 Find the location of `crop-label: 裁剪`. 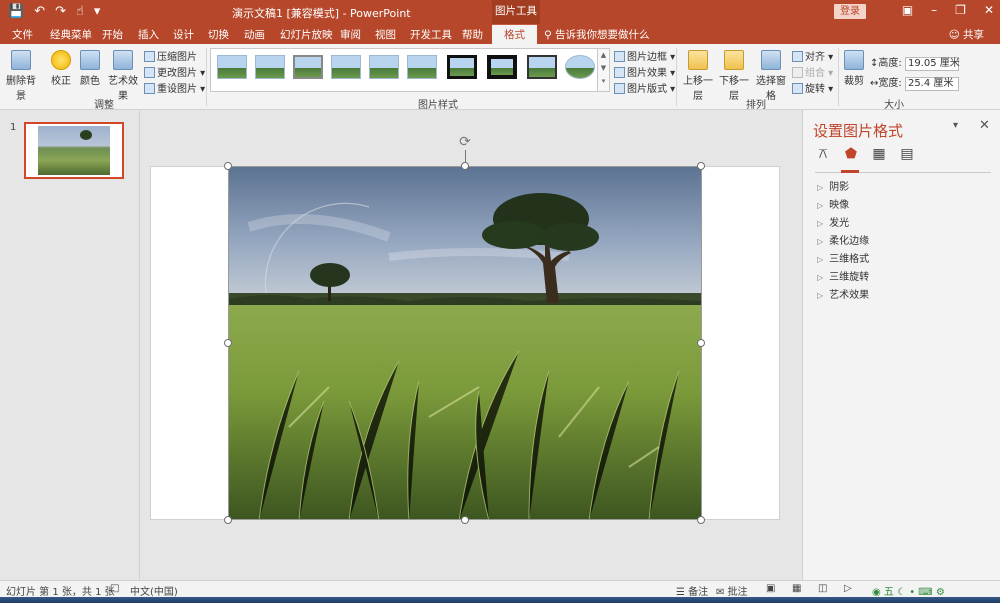

crop-label: 裁剪 is located at coordinates (854, 81).